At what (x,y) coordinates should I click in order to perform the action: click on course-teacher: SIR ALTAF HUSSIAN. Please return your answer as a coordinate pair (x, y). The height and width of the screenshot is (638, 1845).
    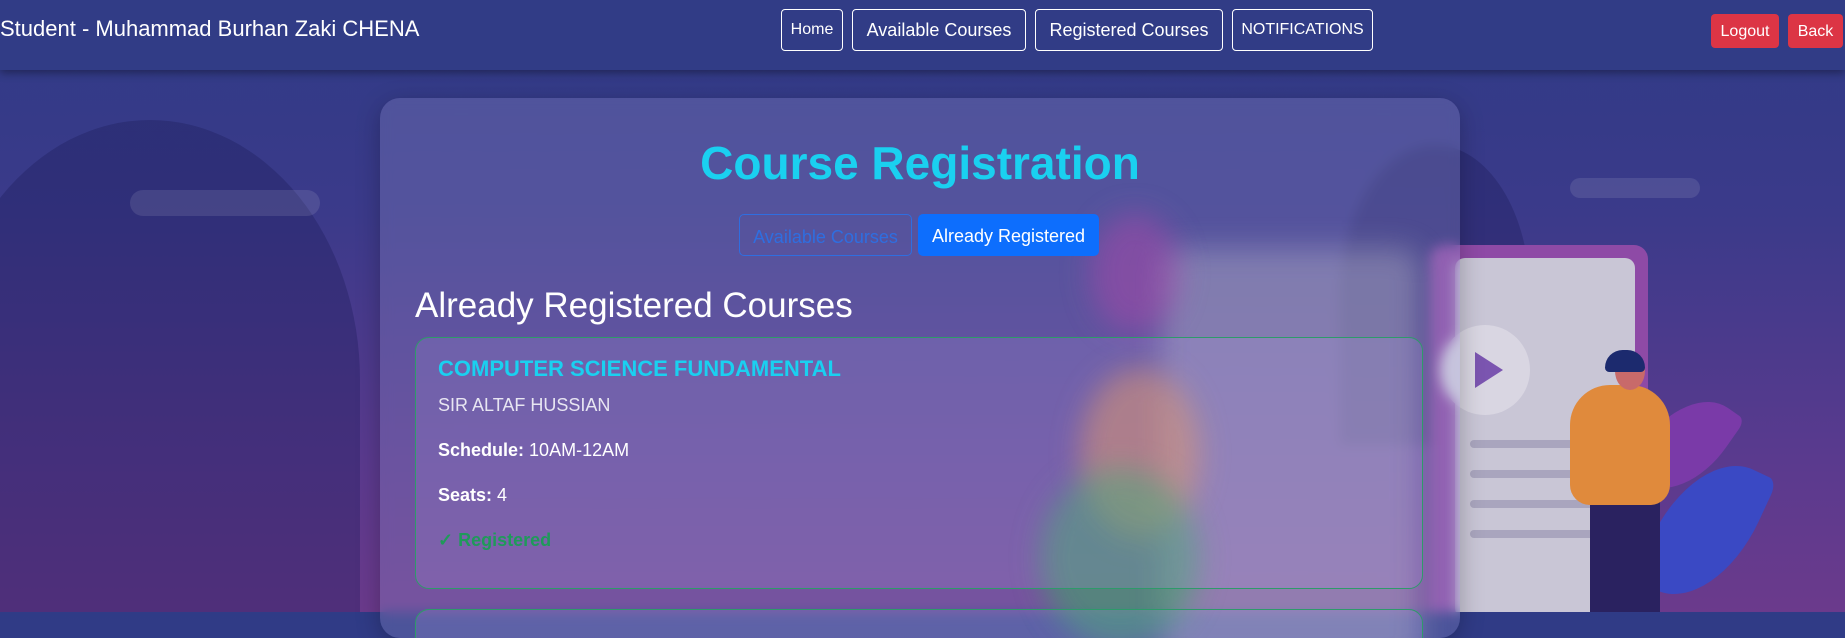
    Looking at the image, I should click on (524, 405).